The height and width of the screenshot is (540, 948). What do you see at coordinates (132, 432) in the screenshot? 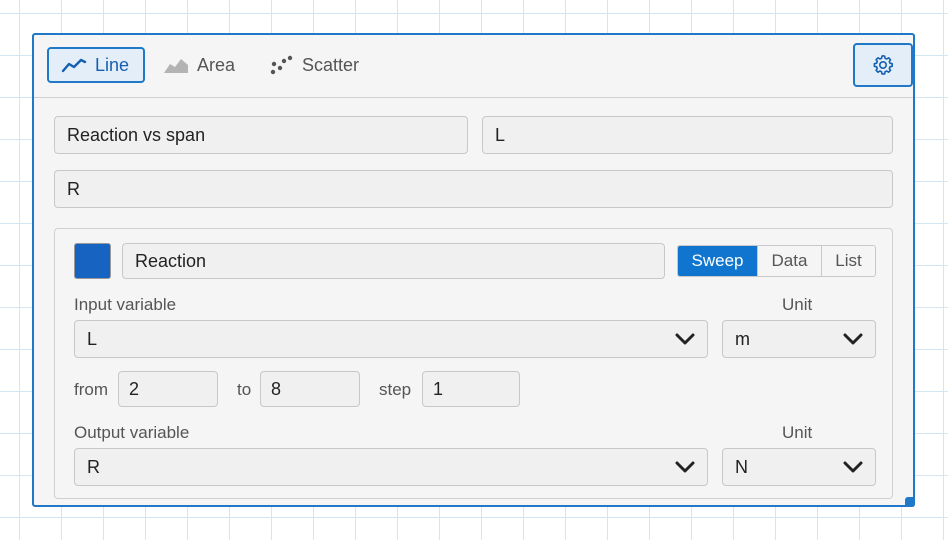
I see `output-variable-label: Output variable` at bounding box center [132, 432].